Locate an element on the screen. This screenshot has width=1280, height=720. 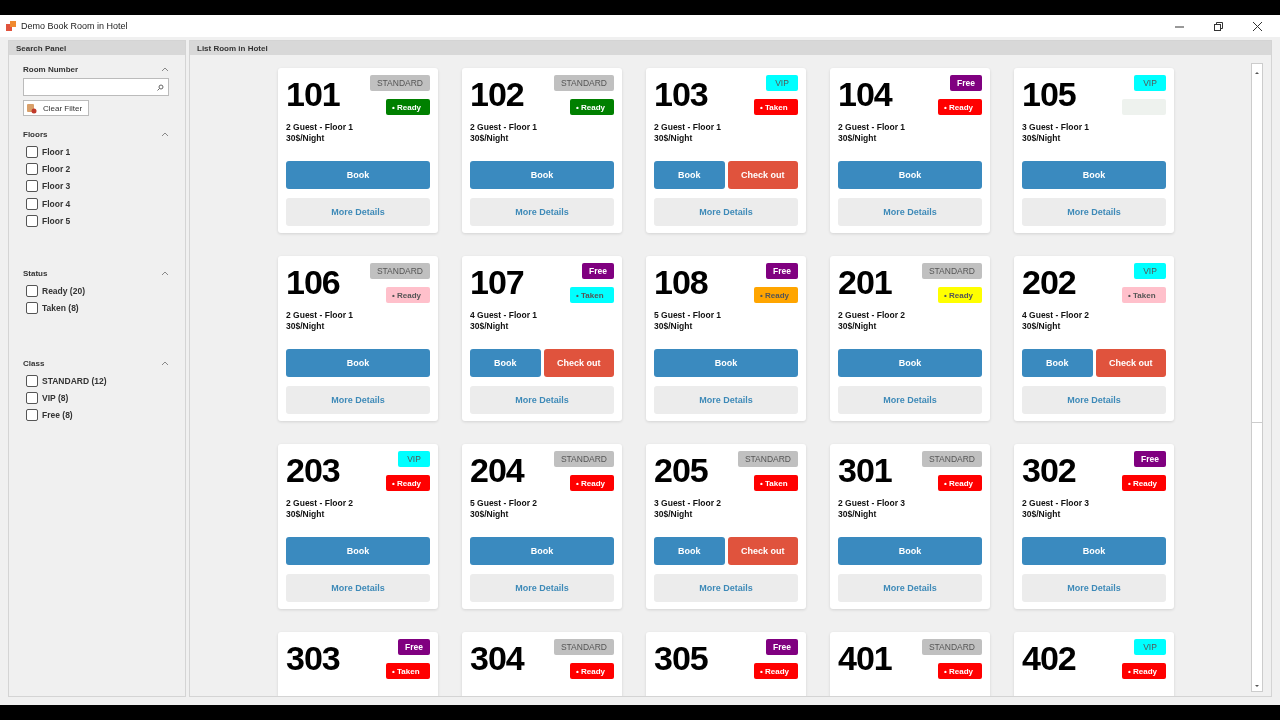
filter-checkbox: STANDARD (12) is located at coordinates (96, 381).